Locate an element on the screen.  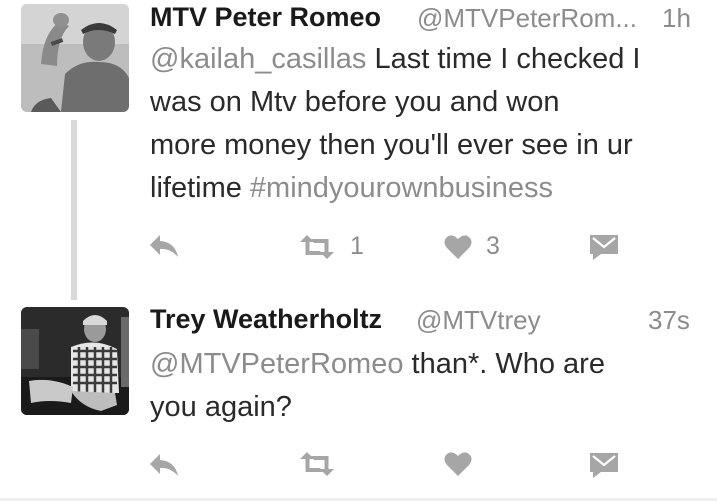
text-segment: lifetime is located at coordinates (200, 188).